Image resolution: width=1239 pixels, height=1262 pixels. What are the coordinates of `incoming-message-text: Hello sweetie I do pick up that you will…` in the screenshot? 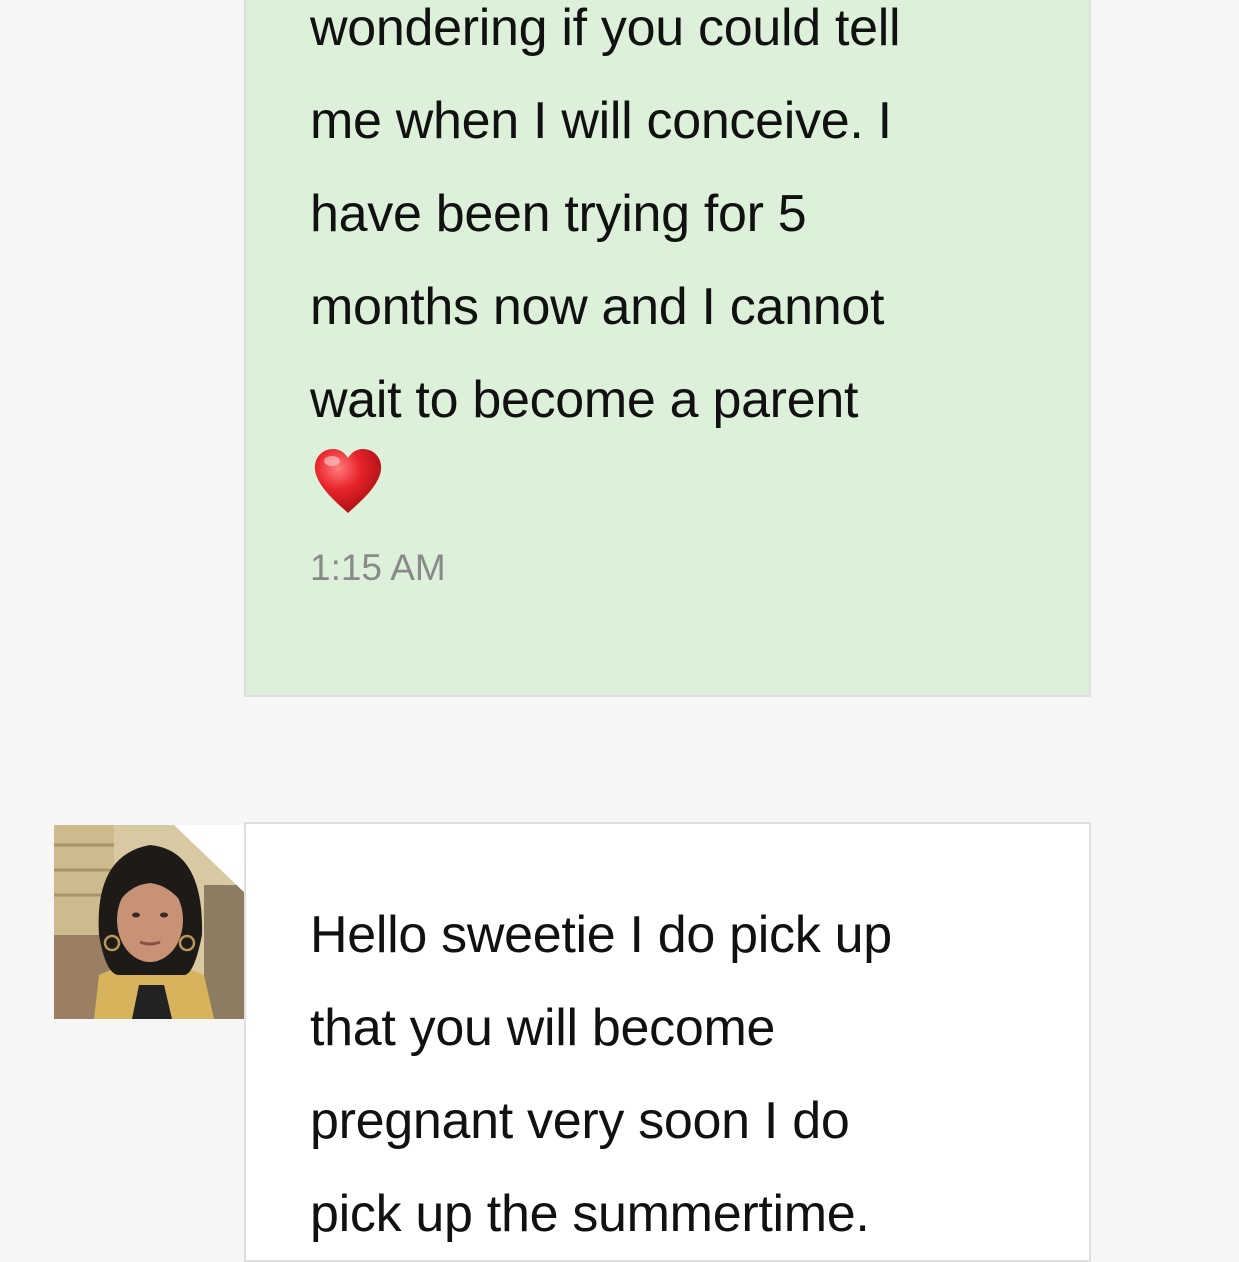 It's located at (601, 1074).